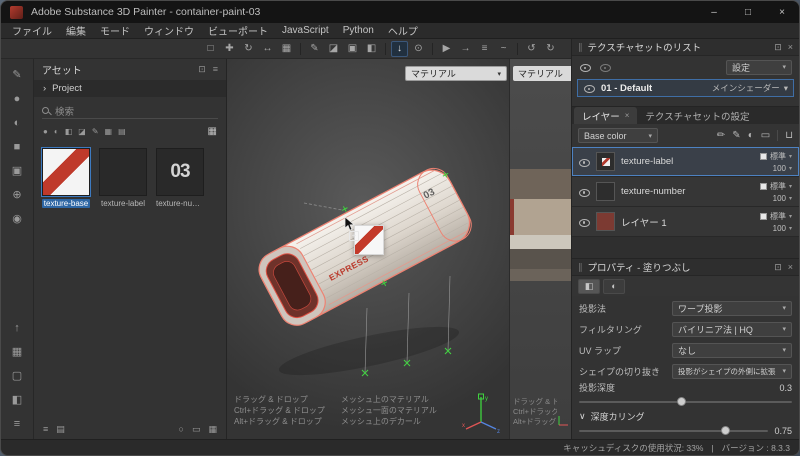 The height and width of the screenshot is (456, 800). I want to click on layer-row-layer1: レイヤー 1 標準 ▾ 100 ▾, so click(685, 222).